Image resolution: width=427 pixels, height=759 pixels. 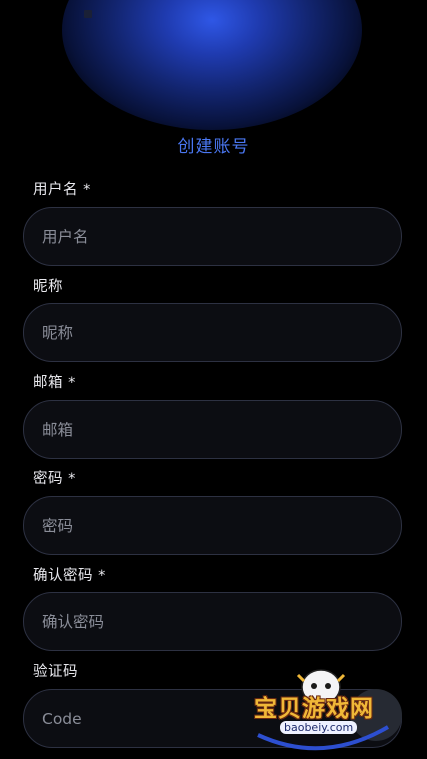 What do you see at coordinates (213, 147) in the screenshot?
I see `page-title: 创建账号` at bounding box center [213, 147].